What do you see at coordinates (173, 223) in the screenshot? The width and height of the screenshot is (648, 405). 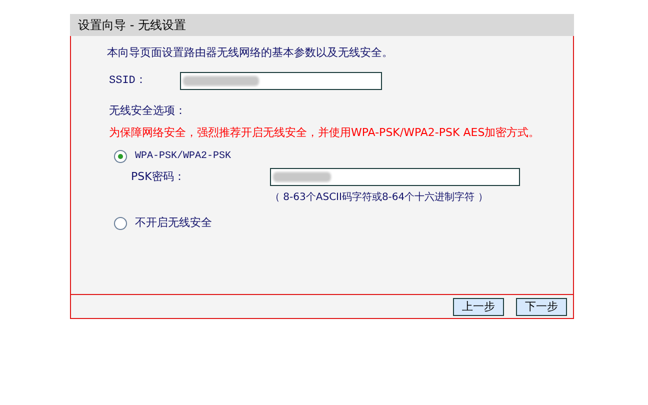 I see `option-label: 不开启无线安全` at bounding box center [173, 223].